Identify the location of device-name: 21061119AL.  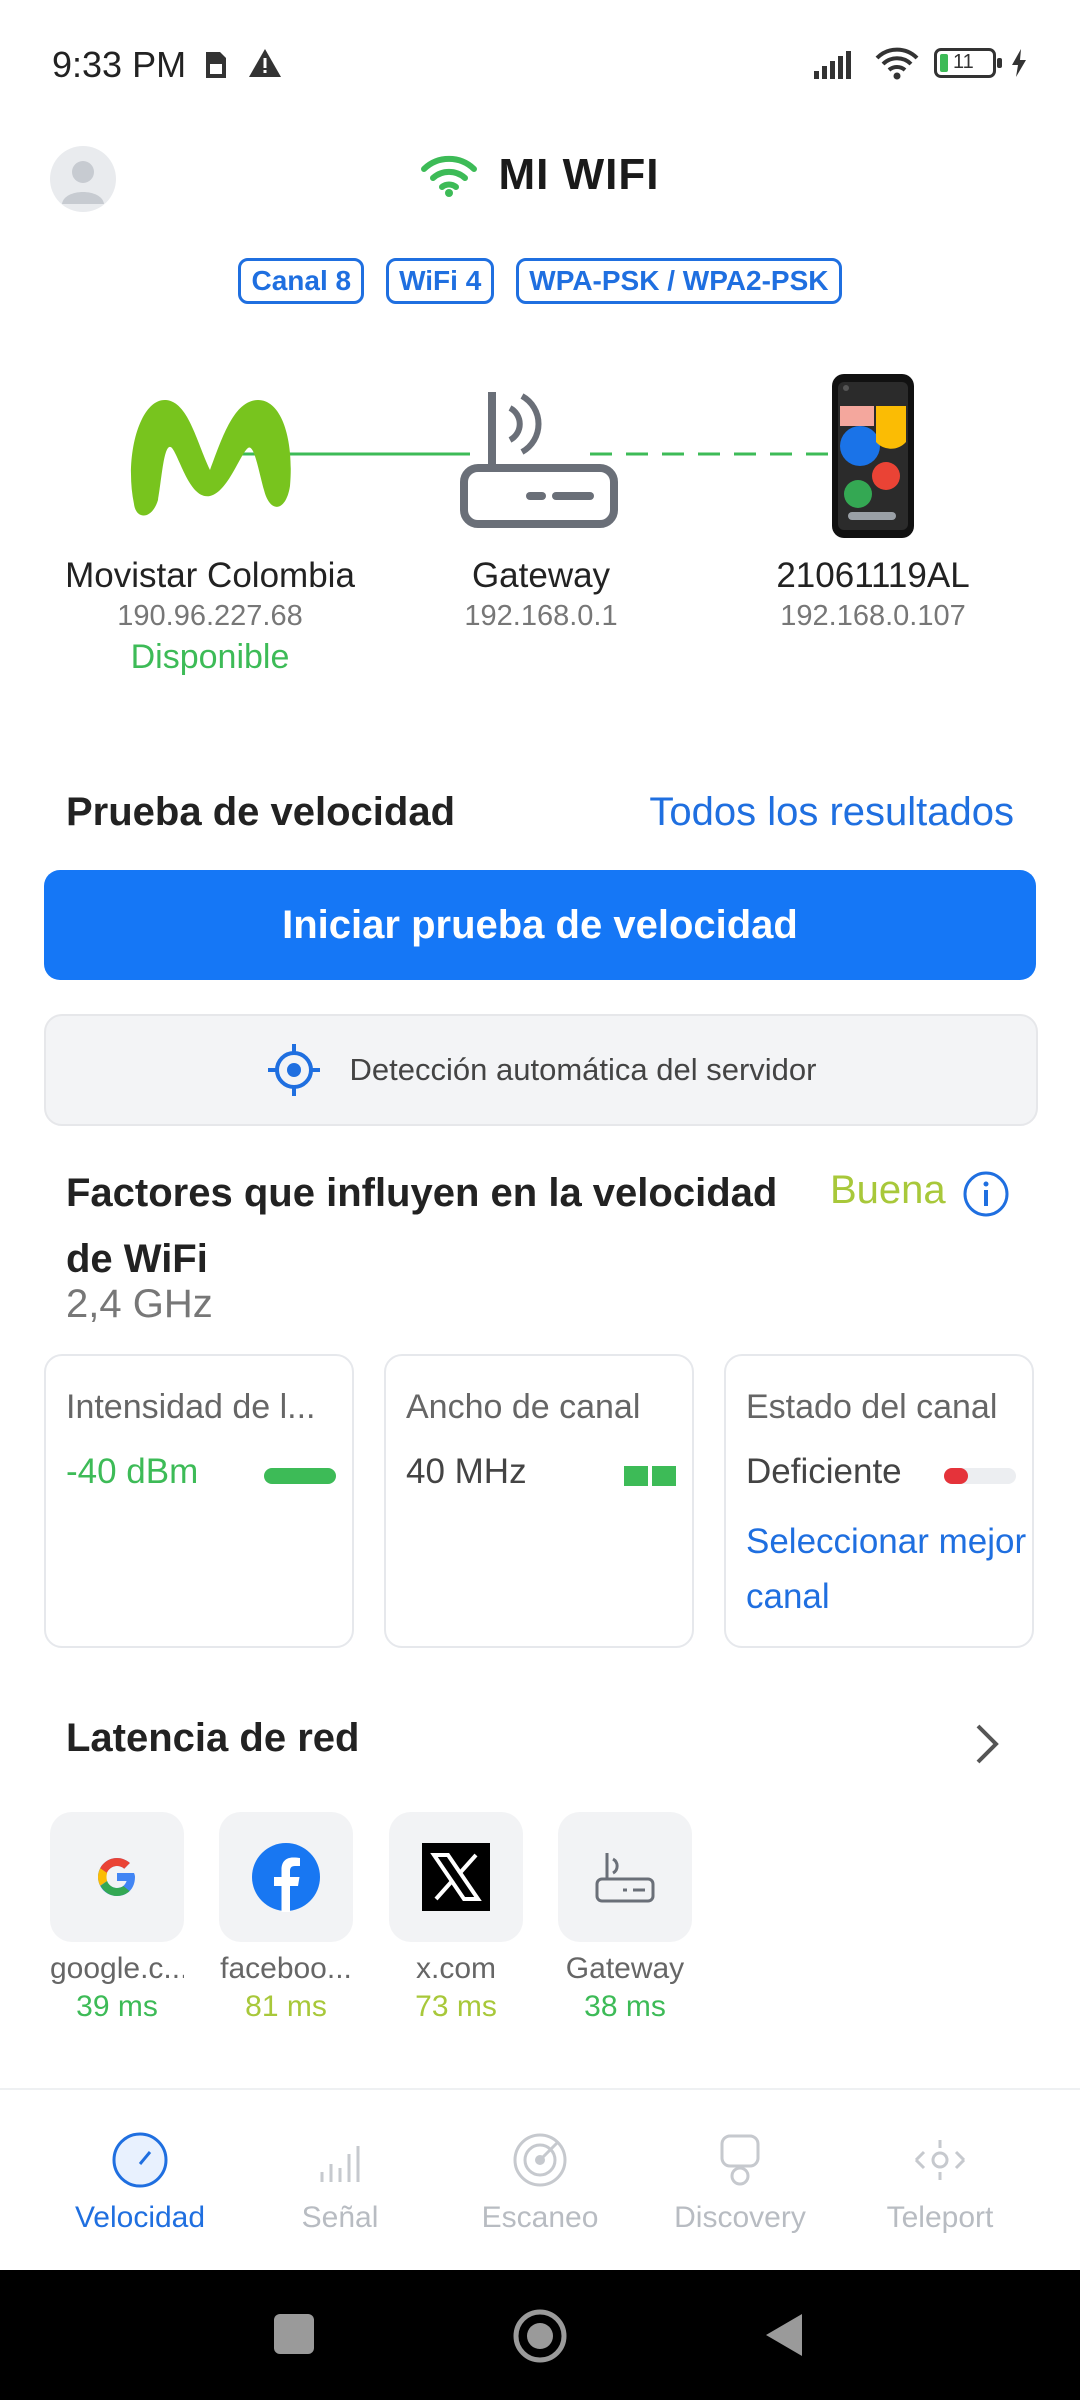
(873, 575).